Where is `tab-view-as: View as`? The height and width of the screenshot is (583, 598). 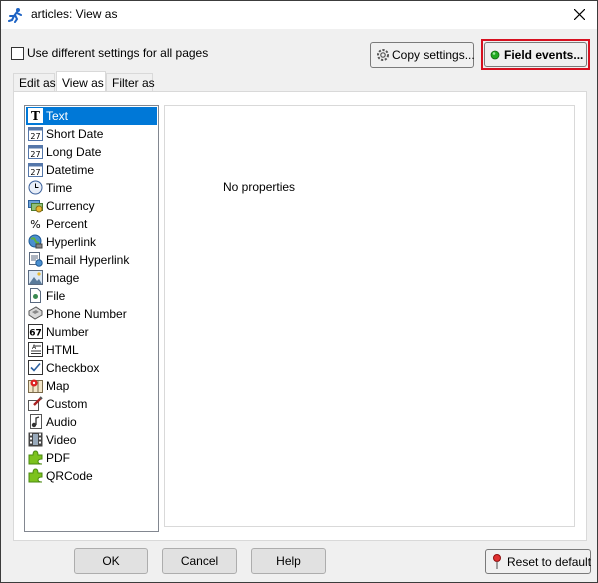 tab-view-as: View as is located at coordinates (81, 81).